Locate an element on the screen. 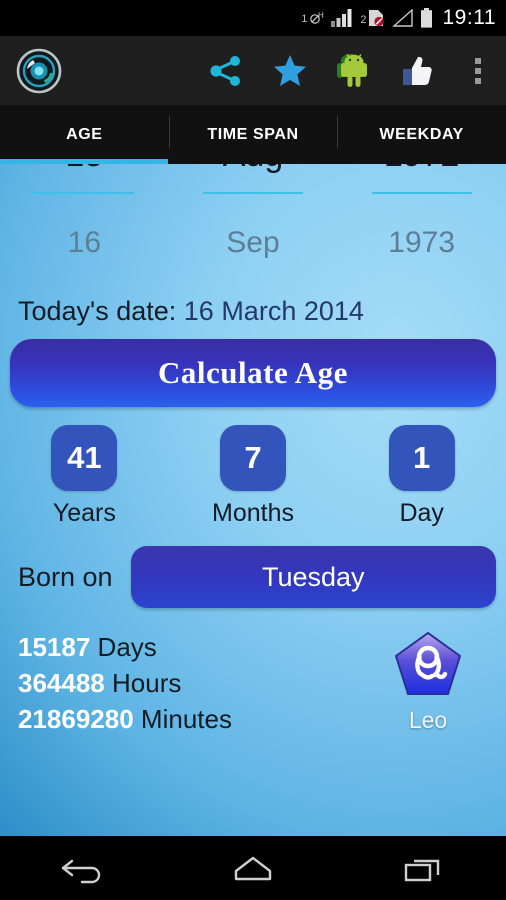 The width and height of the screenshot is (506, 900). age-years-badge: 41 is located at coordinates (84, 458).